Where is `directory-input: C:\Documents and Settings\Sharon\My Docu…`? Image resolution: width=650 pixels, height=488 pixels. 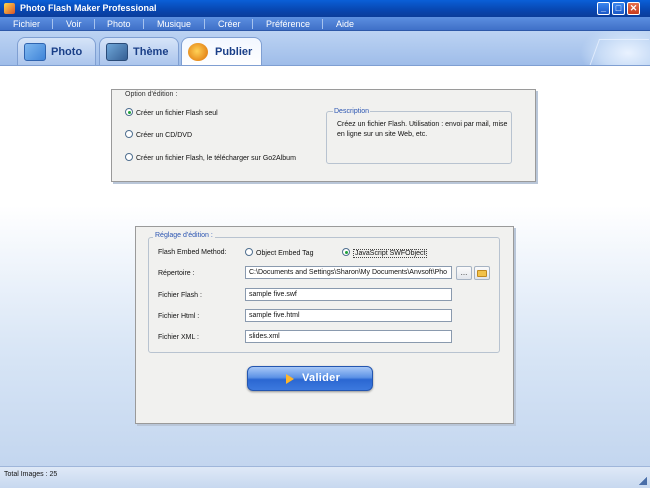 directory-input: C:\Documents and Settings\Sharon\My Docu… is located at coordinates (348, 272).